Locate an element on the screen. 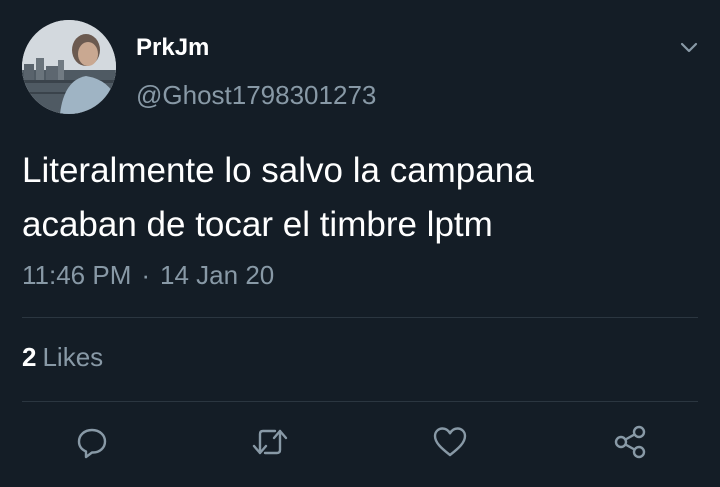 The image size is (720, 487). like-button is located at coordinates (450, 442).